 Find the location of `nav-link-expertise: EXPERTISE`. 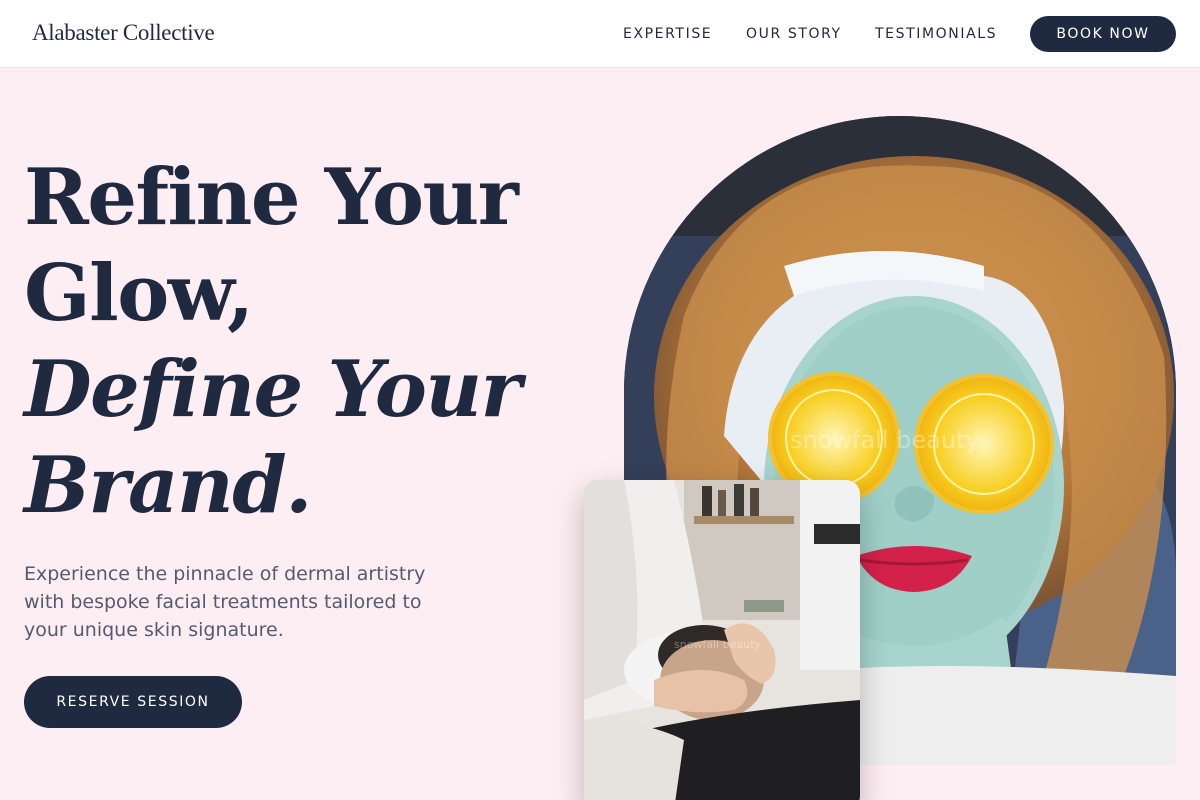

nav-link-expertise: EXPERTISE is located at coordinates (667, 34).